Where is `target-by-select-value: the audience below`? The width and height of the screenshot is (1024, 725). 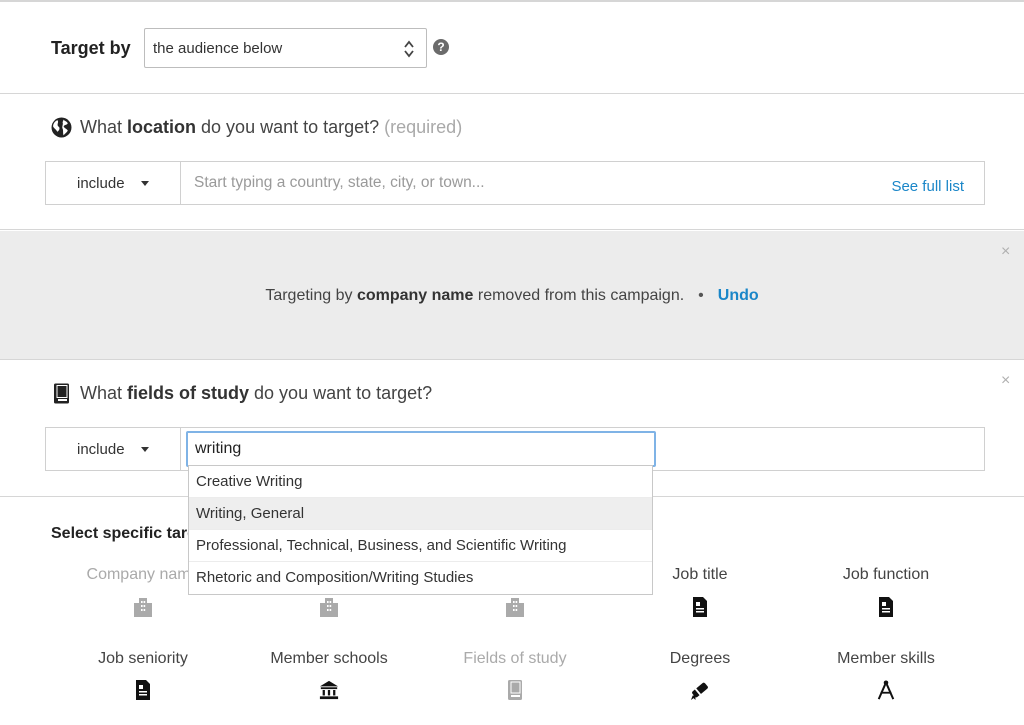 target-by-select-value: the audience below is located at coordinates (218, 48).